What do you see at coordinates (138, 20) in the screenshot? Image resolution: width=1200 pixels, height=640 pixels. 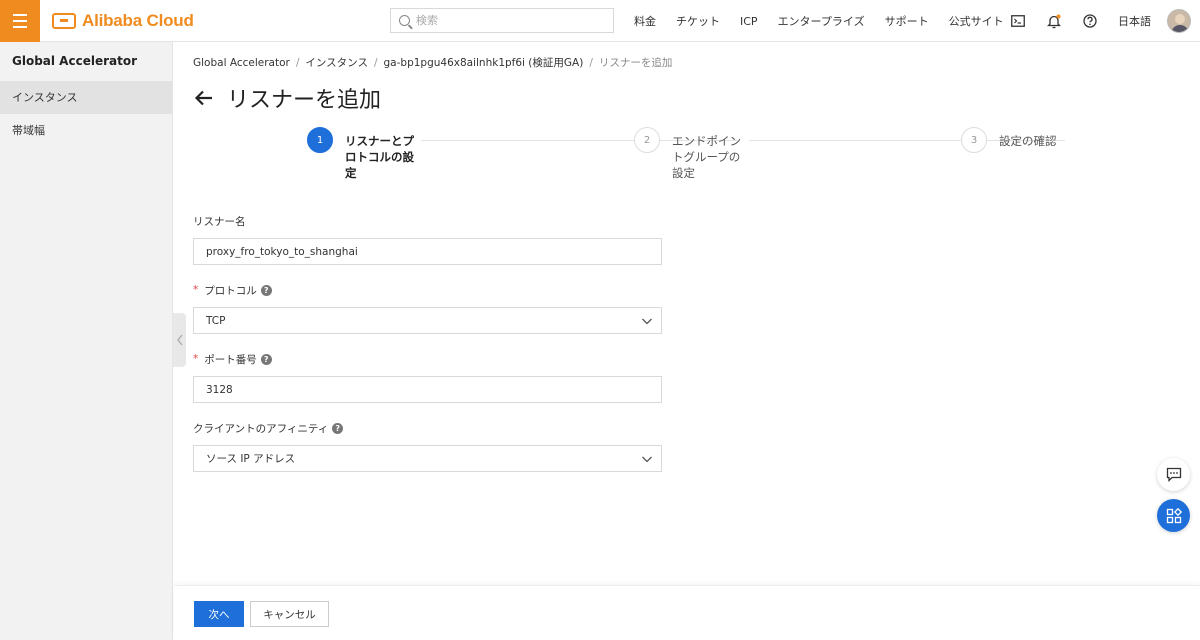 I see `brand-name: Alibaba Cloud` at bounding box center [138, 20].